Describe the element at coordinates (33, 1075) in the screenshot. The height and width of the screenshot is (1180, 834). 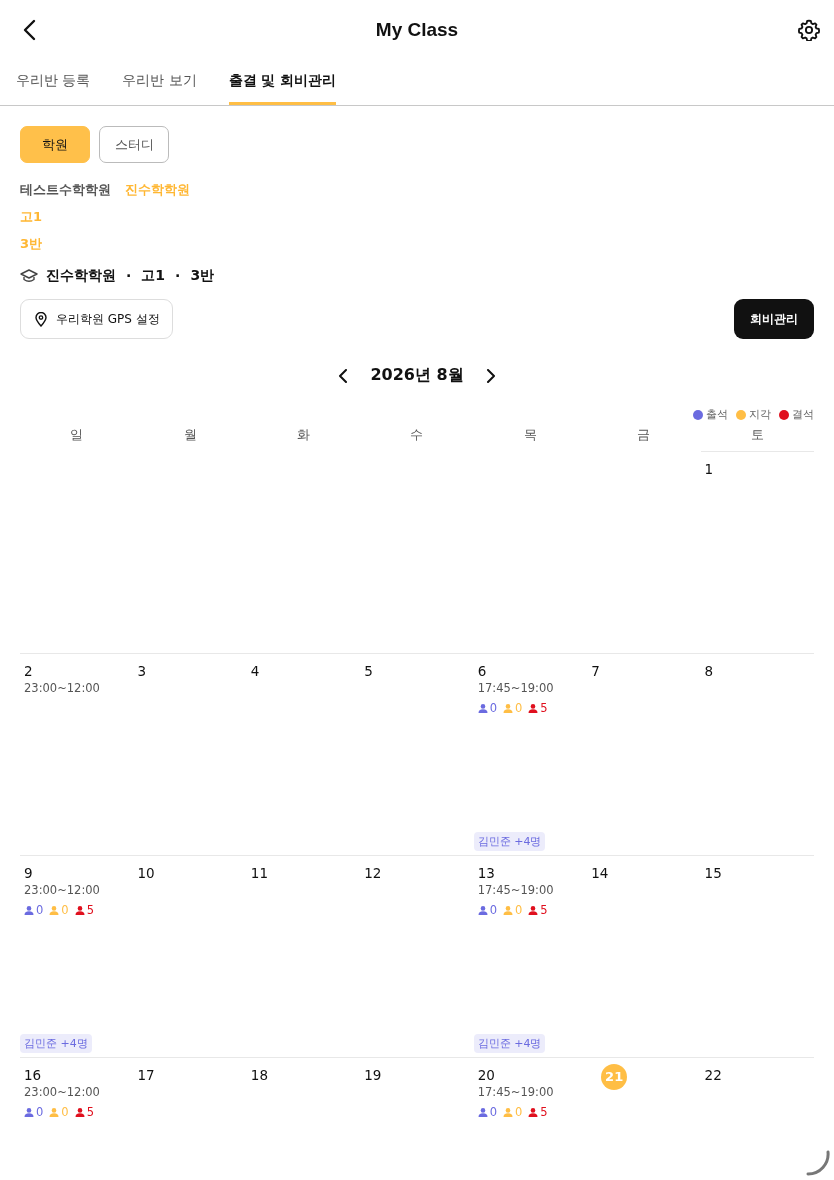
I see `day-number: 16` at that location.